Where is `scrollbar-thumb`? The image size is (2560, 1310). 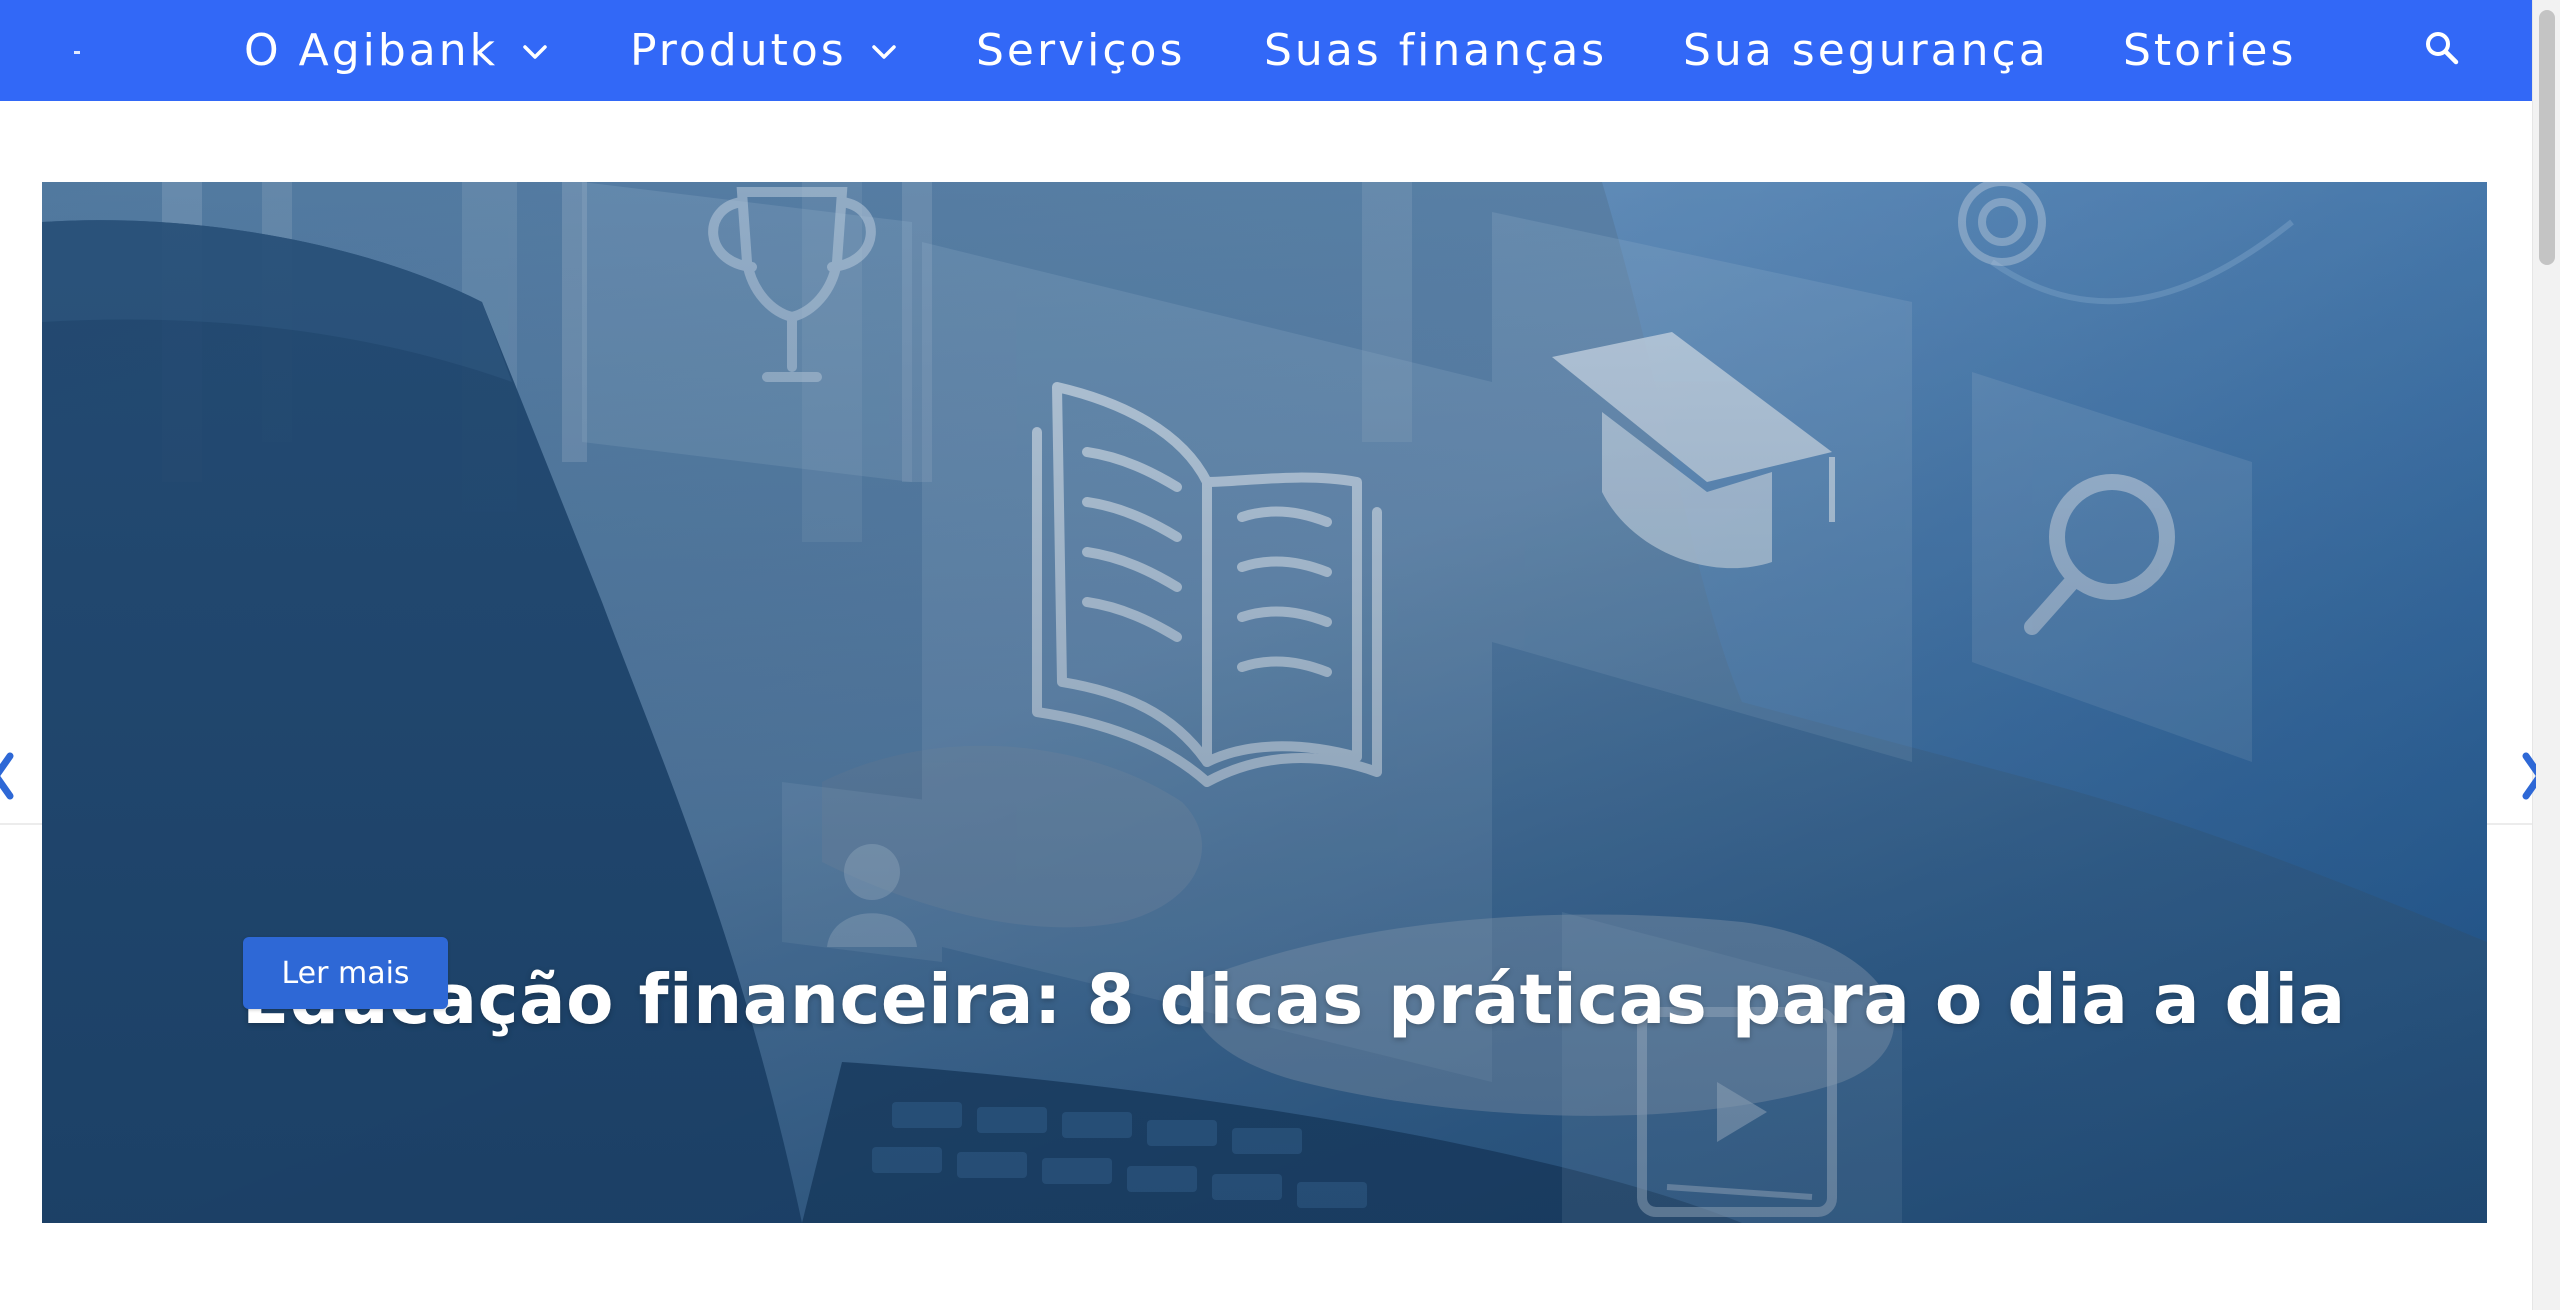
scrollbar-thumb is located at coordinates (2547, 137).